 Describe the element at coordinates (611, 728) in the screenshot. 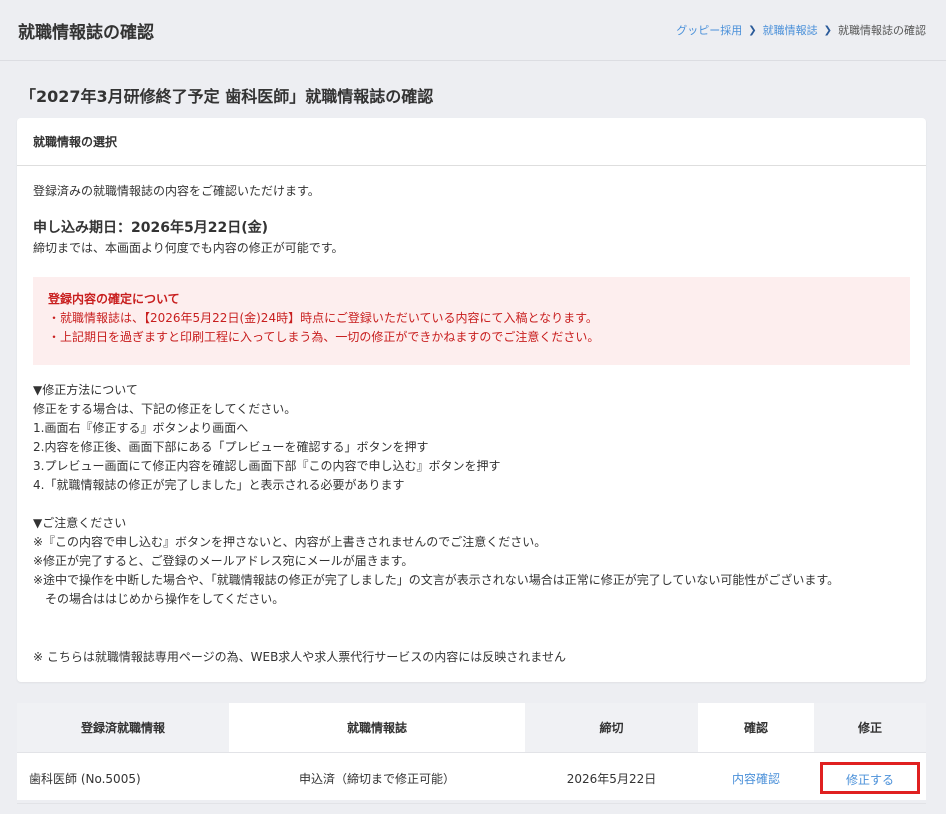

I see `column-header: 締切` at that location.